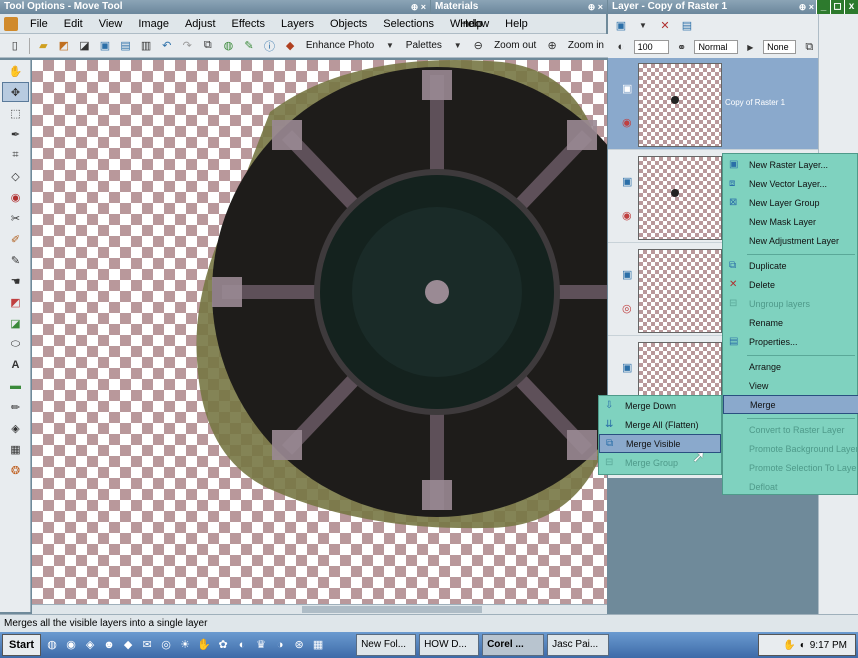 The height and width of the screenshot is (658, 858). What do you see at coordinates (85, 46) in the screenshot?
I see `scan-icon: ◪` at bounding box center [85, 46].